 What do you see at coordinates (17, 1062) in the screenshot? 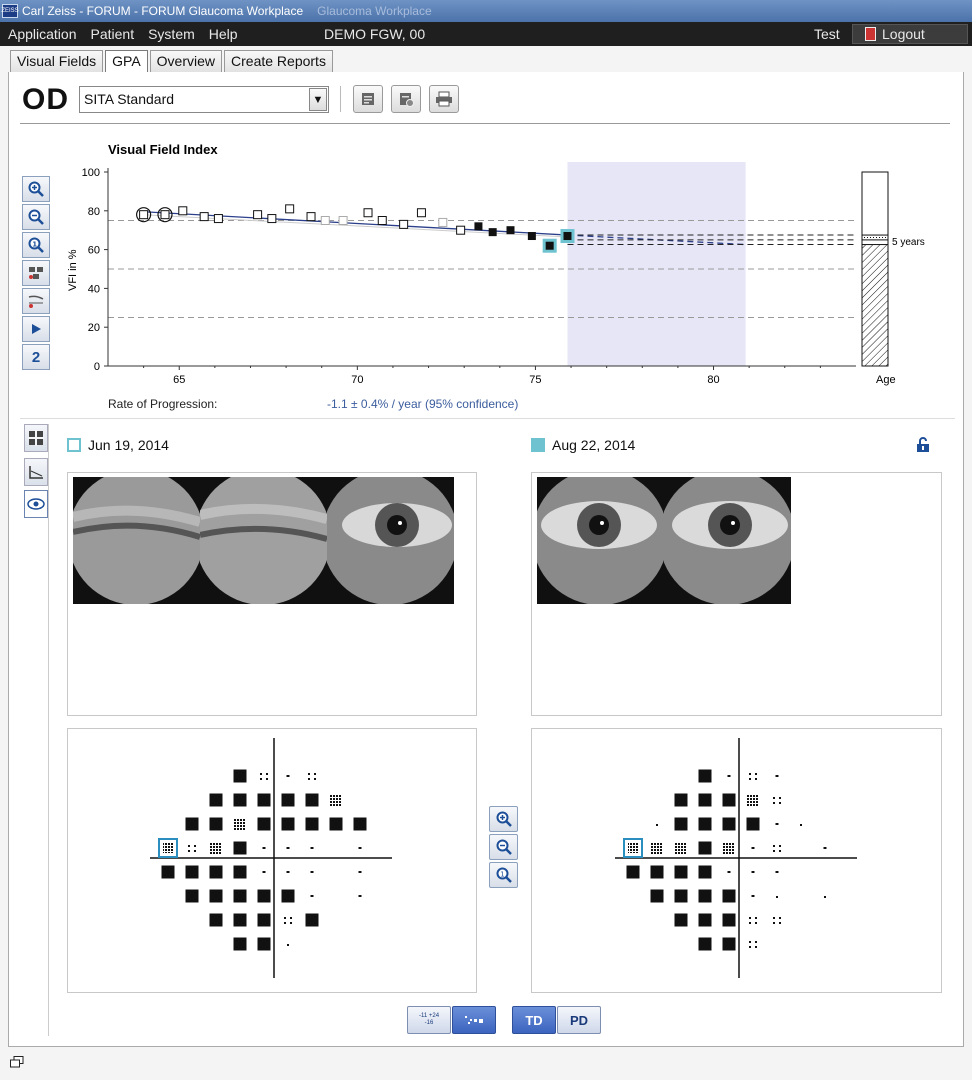
I see `restore-windows-icon` at bounding box center [17, 1062].